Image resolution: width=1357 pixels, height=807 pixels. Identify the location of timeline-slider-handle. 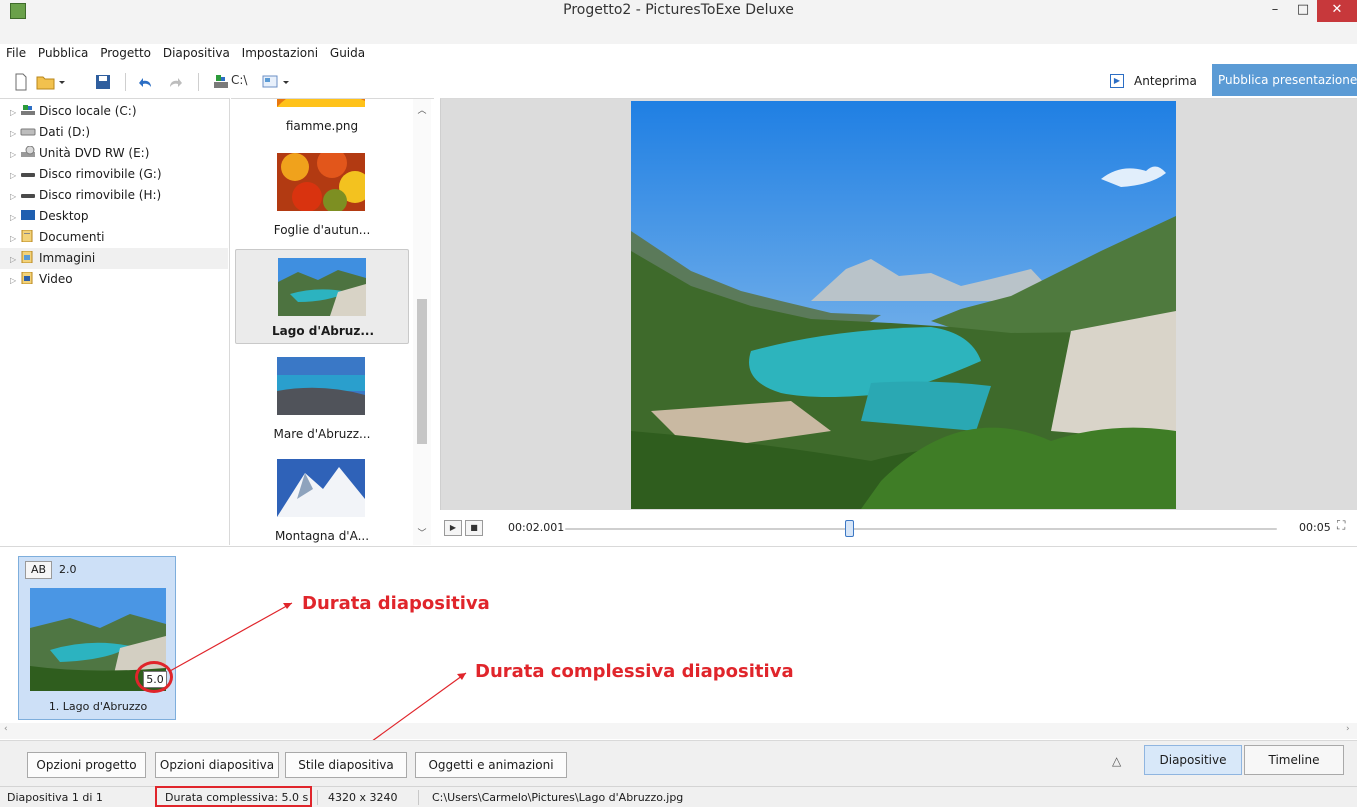
(850, 528).